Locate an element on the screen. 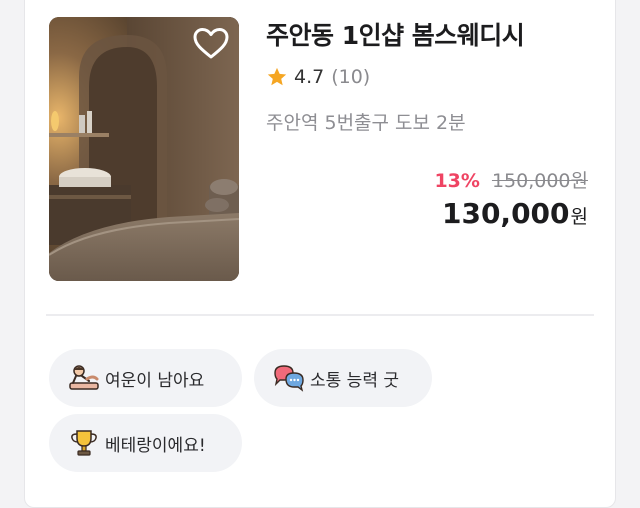 Image resolution: width=640 pixels, height=508 pixels. discount-row: 13% 150,000원 is located at coordinates (511, 179).